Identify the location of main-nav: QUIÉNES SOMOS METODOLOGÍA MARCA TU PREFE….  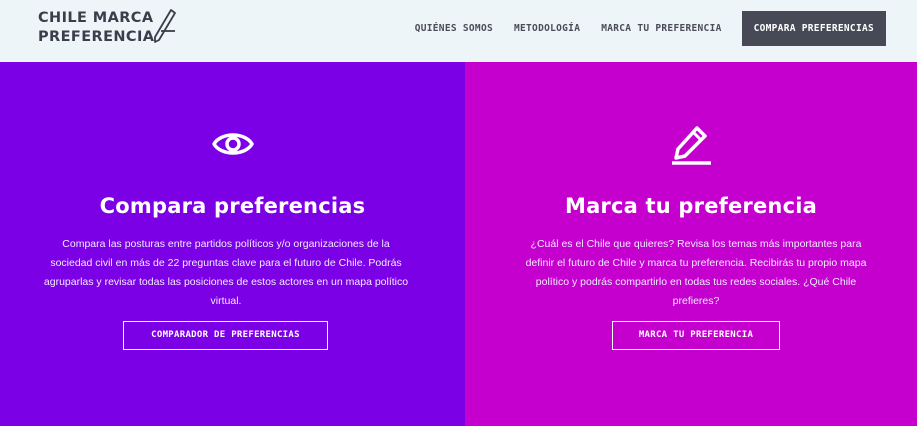
(640, 28).